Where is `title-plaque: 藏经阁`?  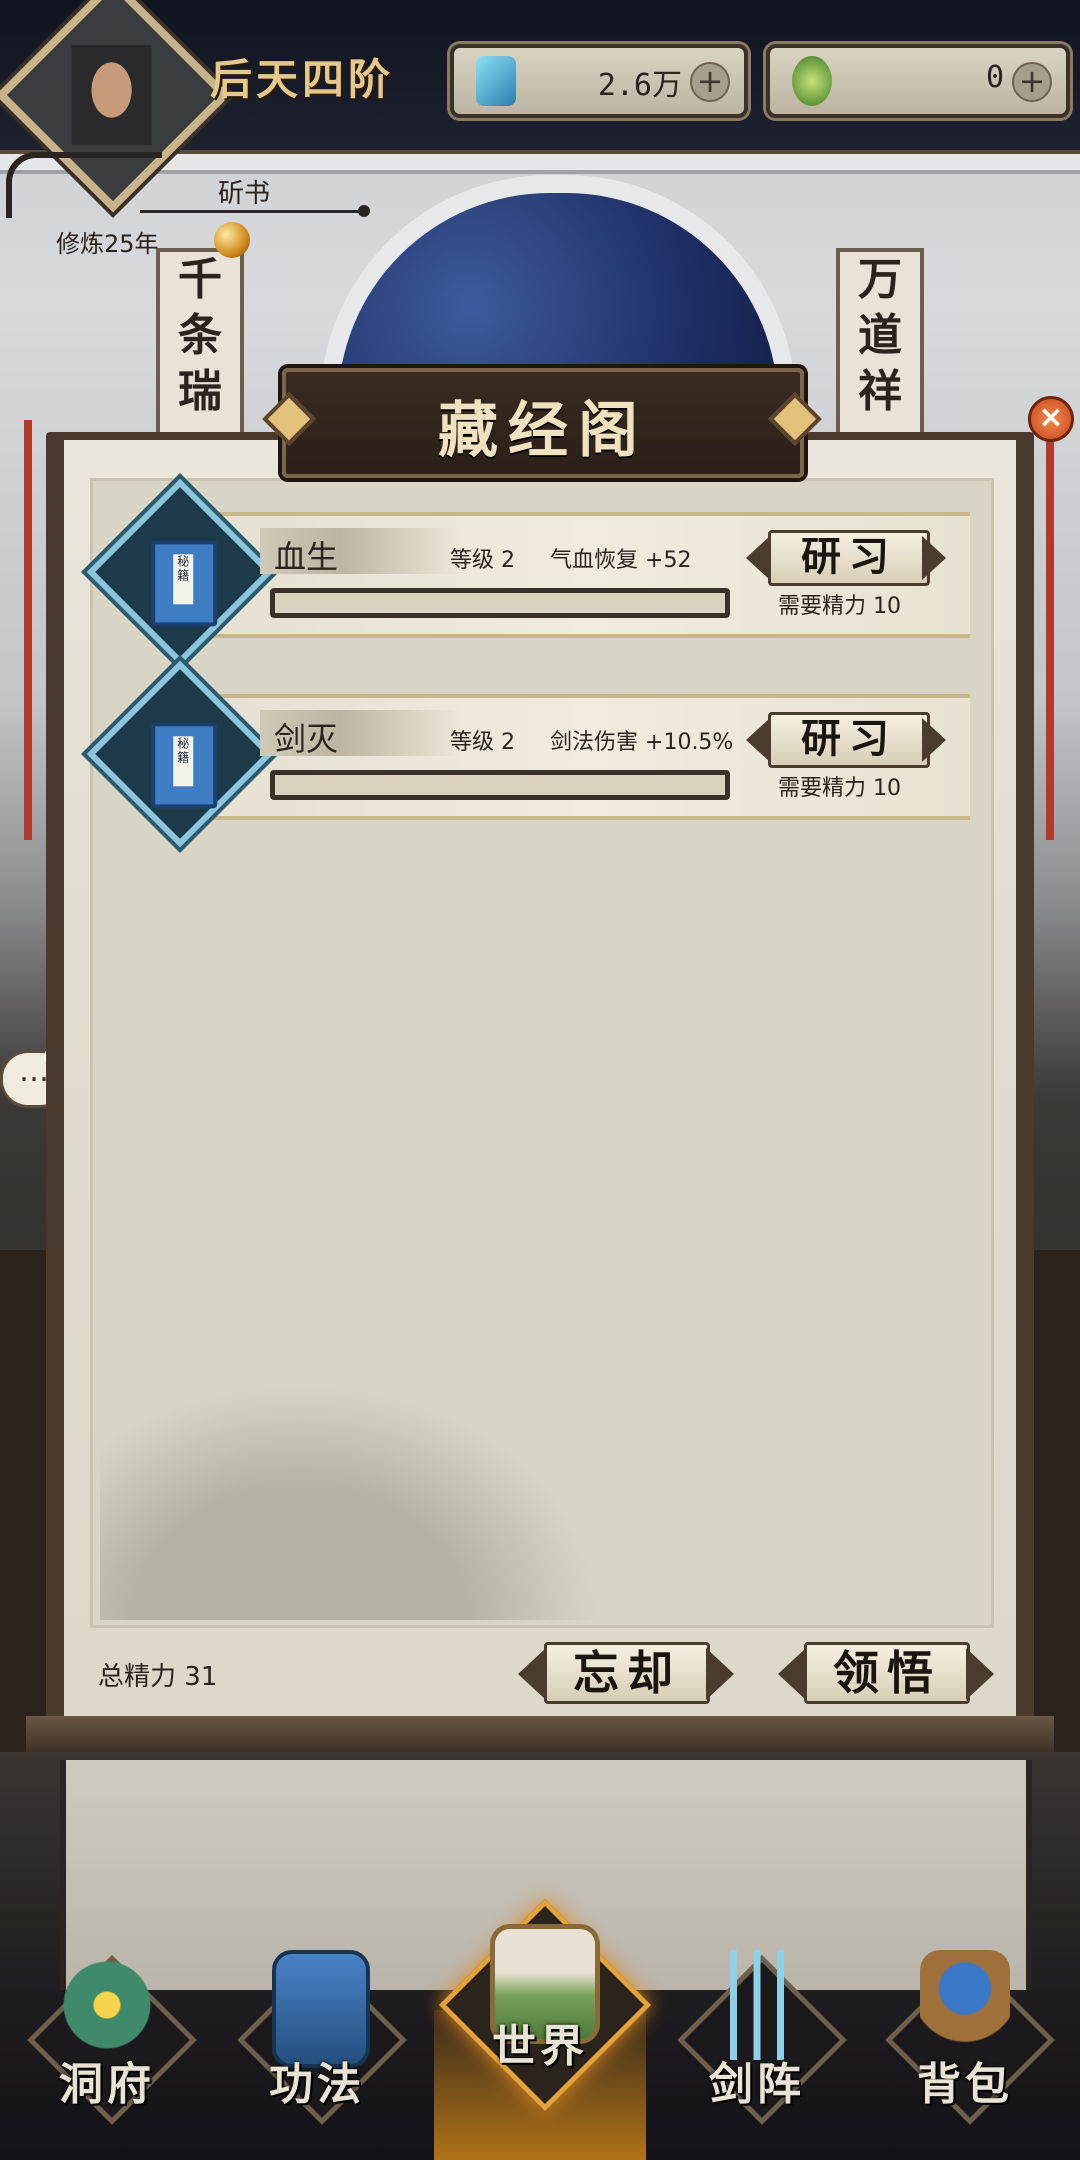 title-plaque: 藏经阁 is located at coordinates (543, 423).